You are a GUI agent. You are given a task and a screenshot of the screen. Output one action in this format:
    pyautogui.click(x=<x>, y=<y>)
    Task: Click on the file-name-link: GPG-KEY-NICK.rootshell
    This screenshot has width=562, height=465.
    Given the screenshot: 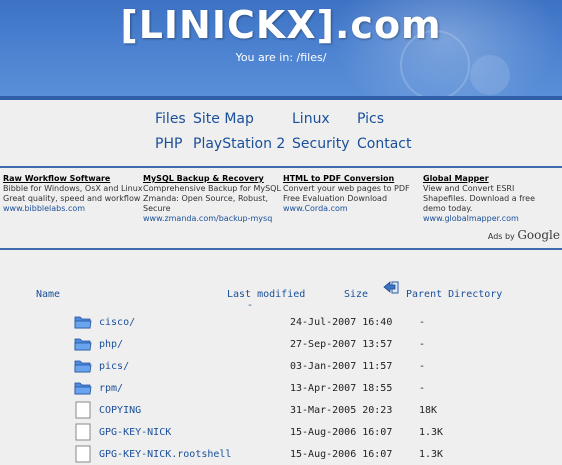 What is the action you would take?
    pyautogui.click(x=165, y=454)
    